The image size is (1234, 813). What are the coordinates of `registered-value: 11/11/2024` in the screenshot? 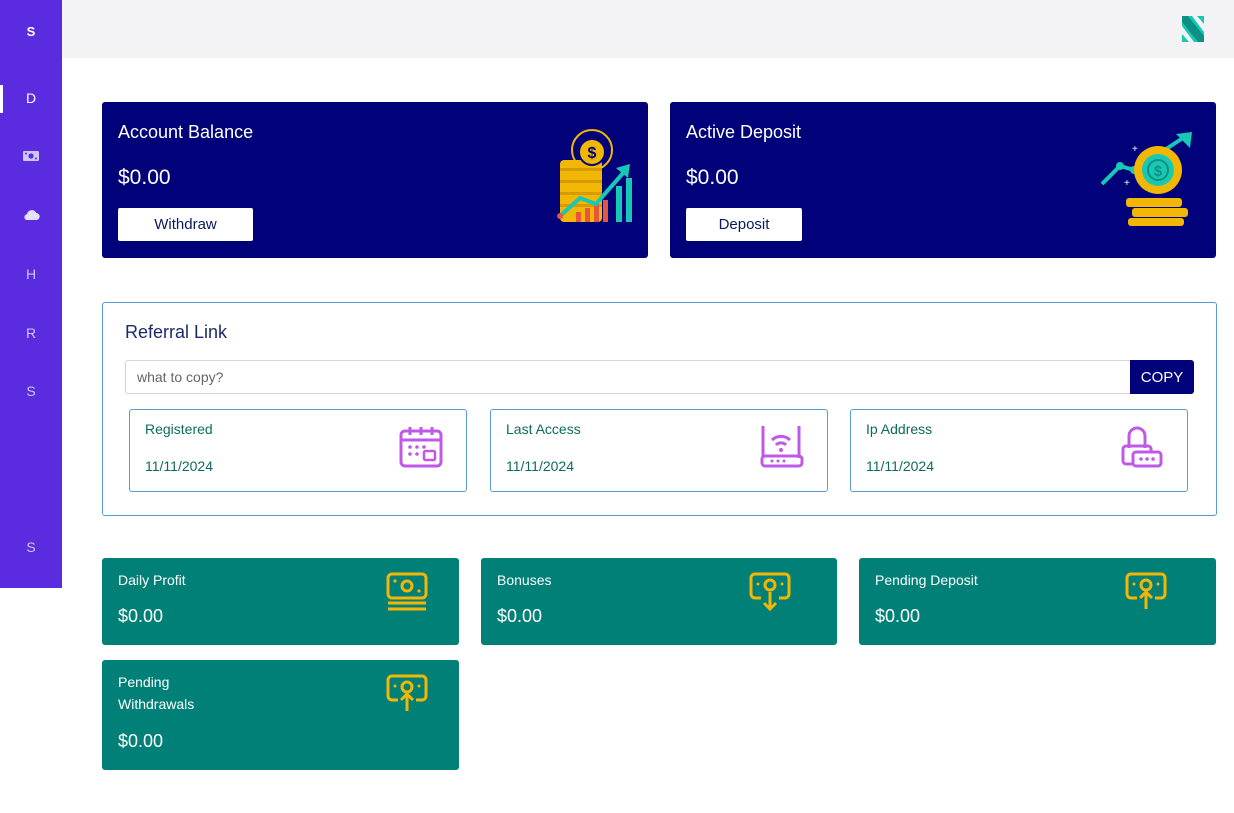 It's located at (179, 466).